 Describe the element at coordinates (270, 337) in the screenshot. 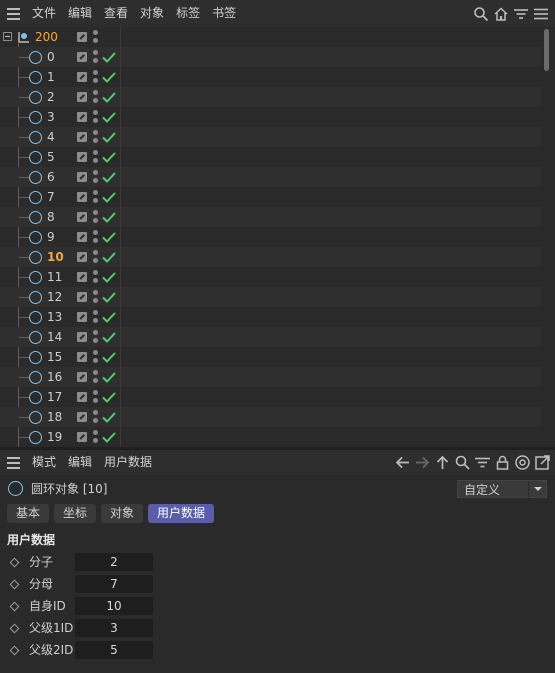

I see `tree-row: 14` at that location.